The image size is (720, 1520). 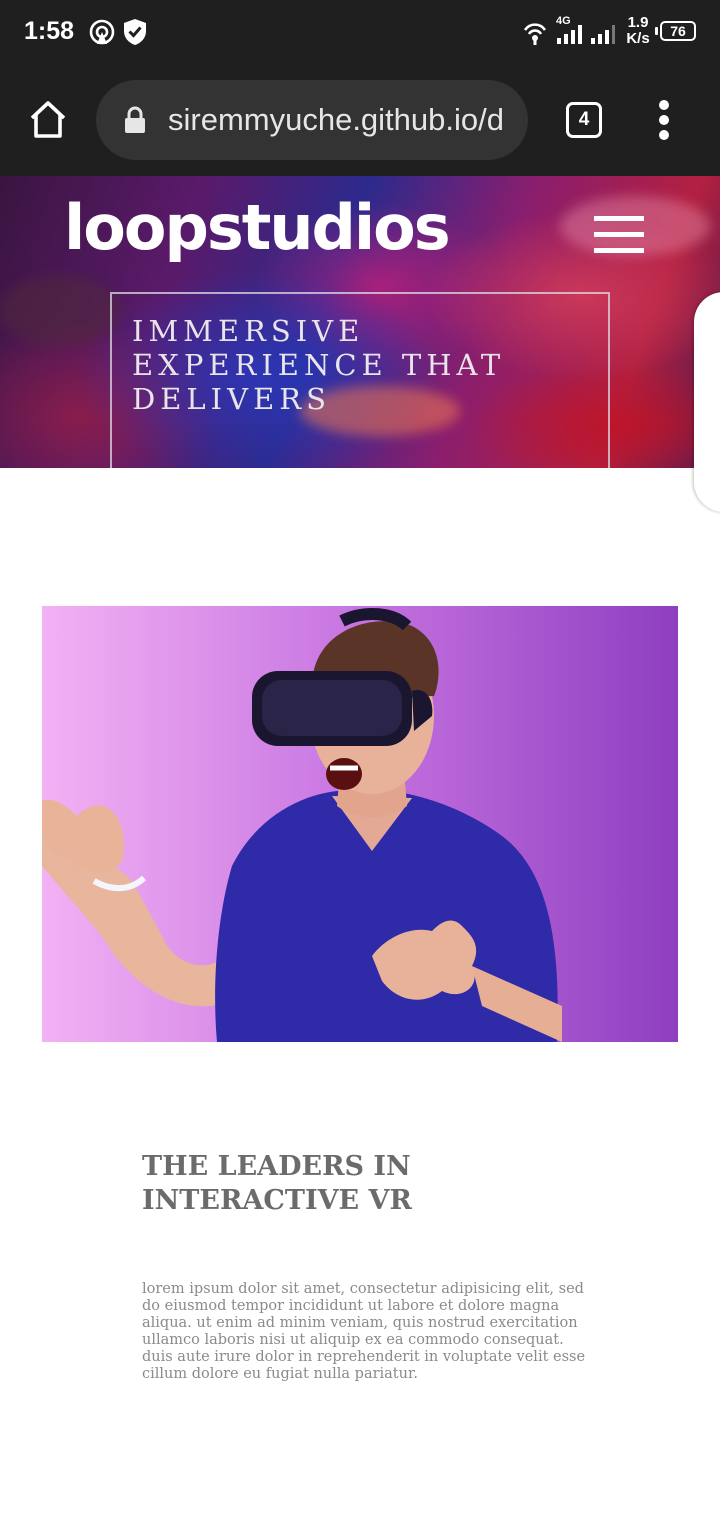 I want to click on wifi-icon, so click(x=535, y=34).